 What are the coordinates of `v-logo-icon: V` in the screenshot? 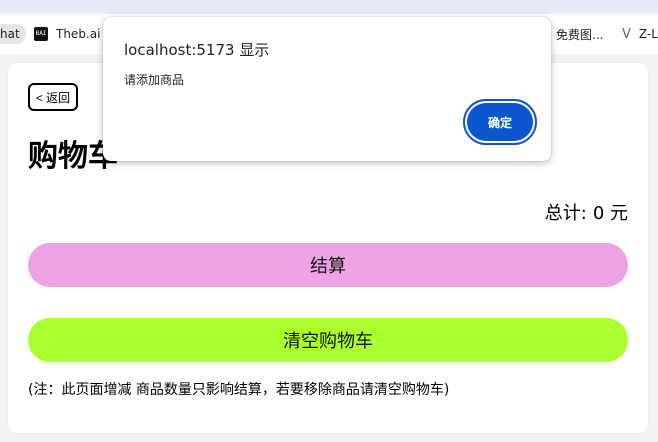 It's located at (626, 34).